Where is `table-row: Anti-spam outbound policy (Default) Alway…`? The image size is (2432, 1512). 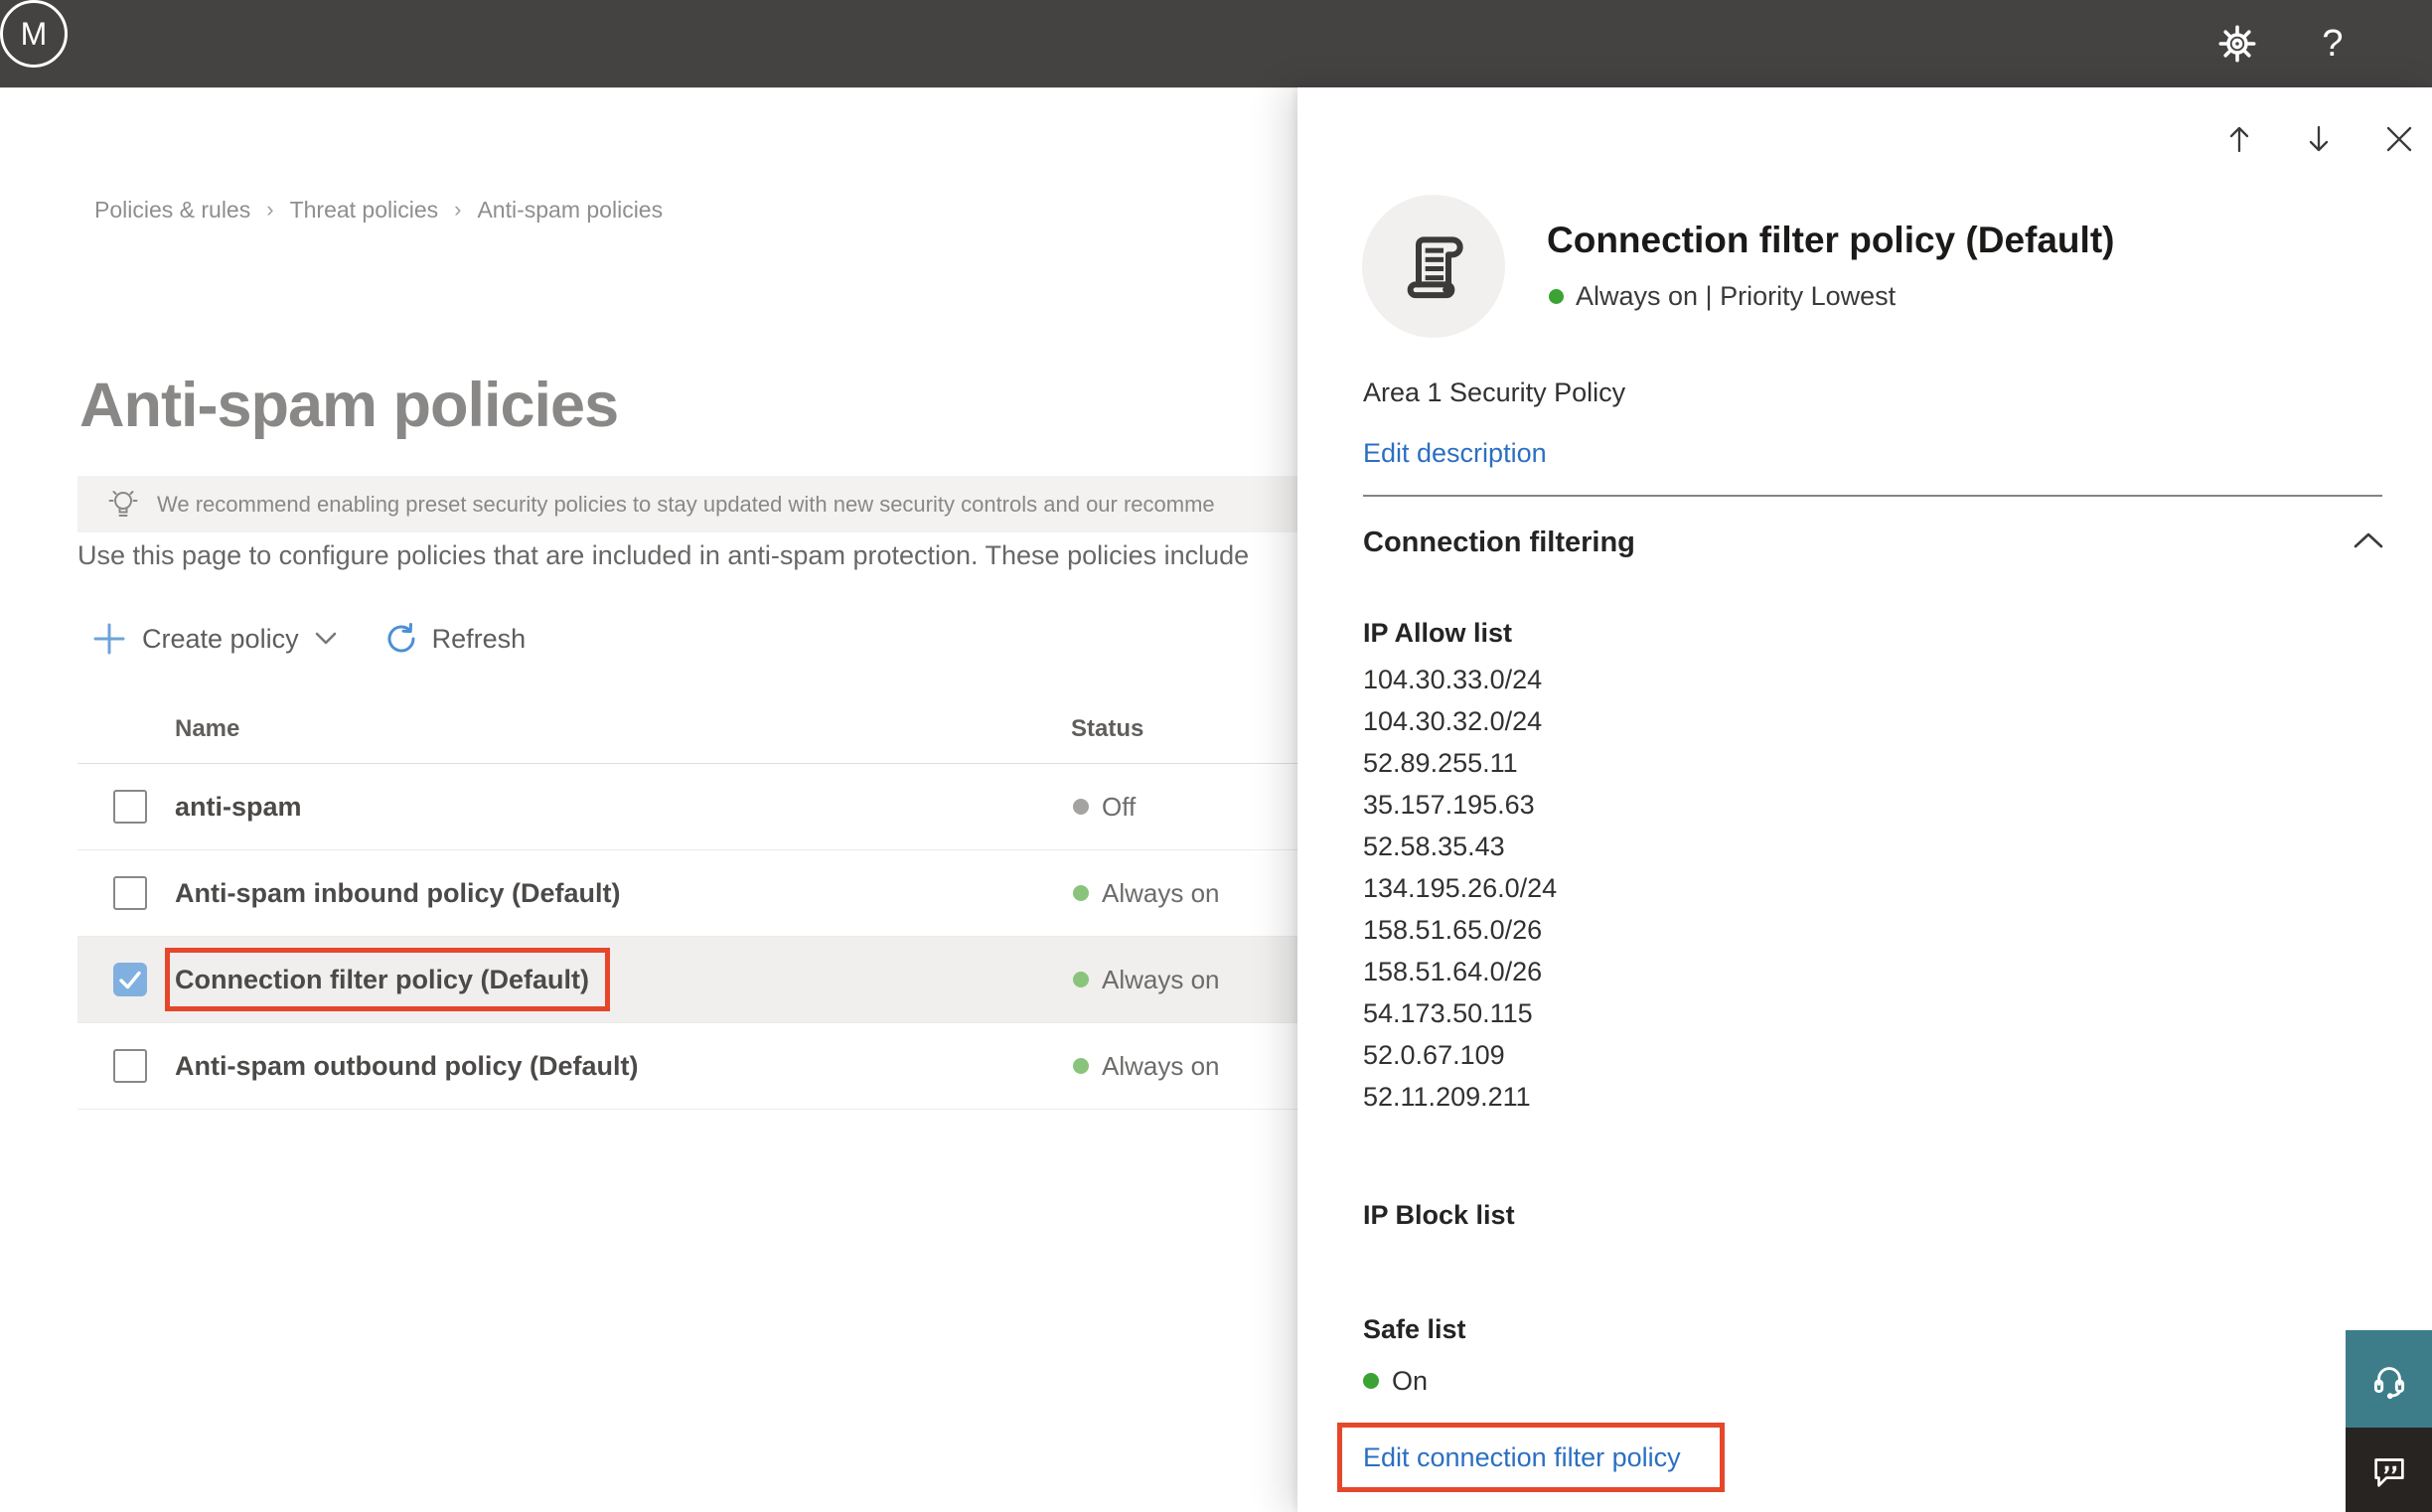 table-row: Anti-spam outbound policy (Default) Alway… is located at coordinates (687, 1066).